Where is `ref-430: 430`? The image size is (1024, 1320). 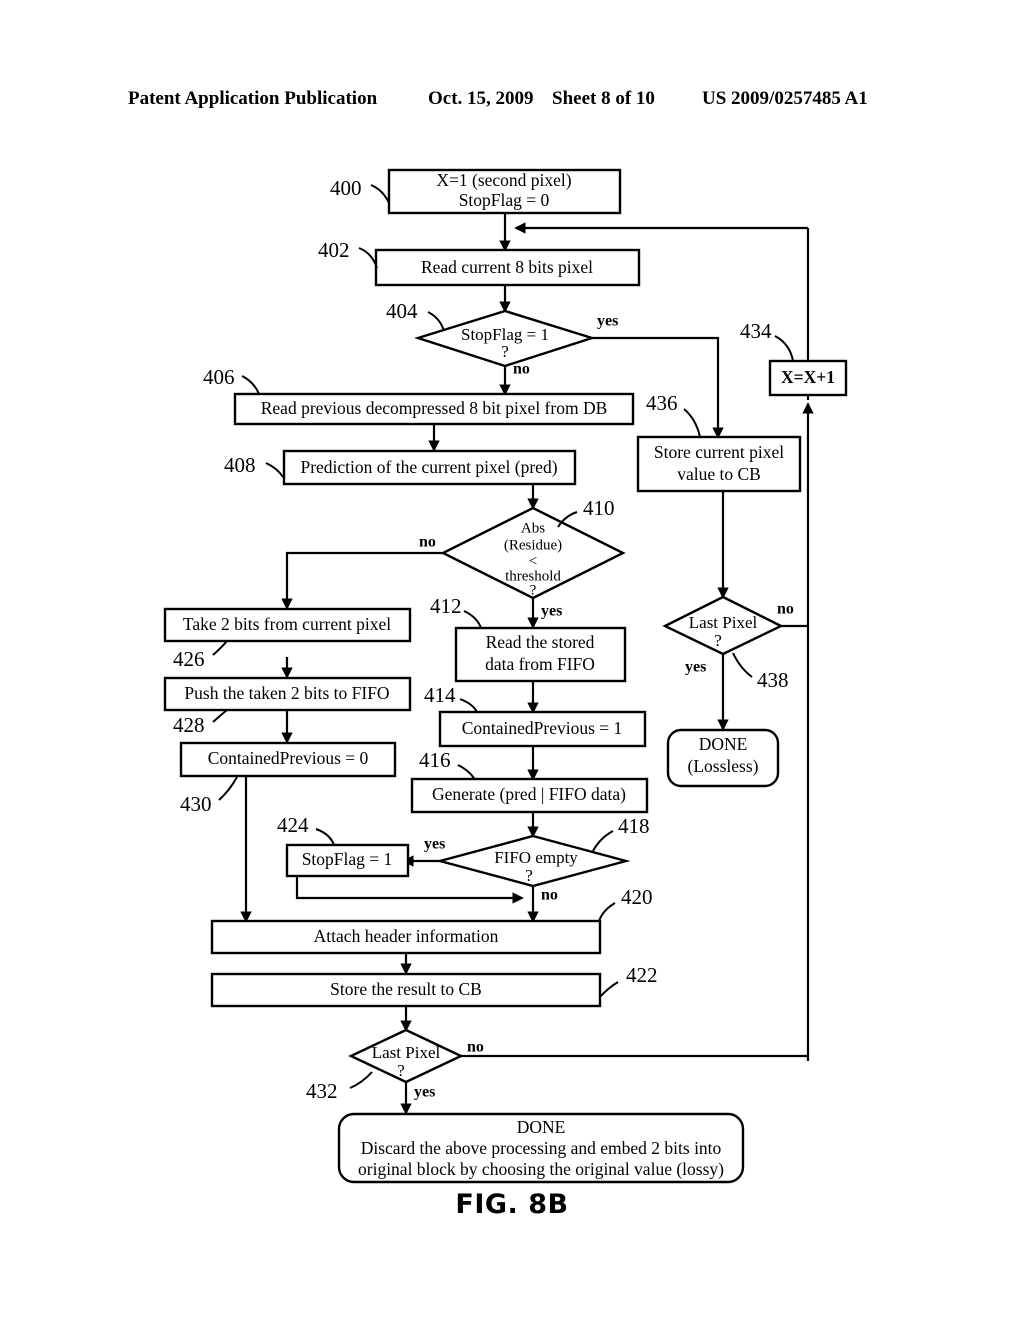 ref-430: 430 is located at coordinates (196, 804).